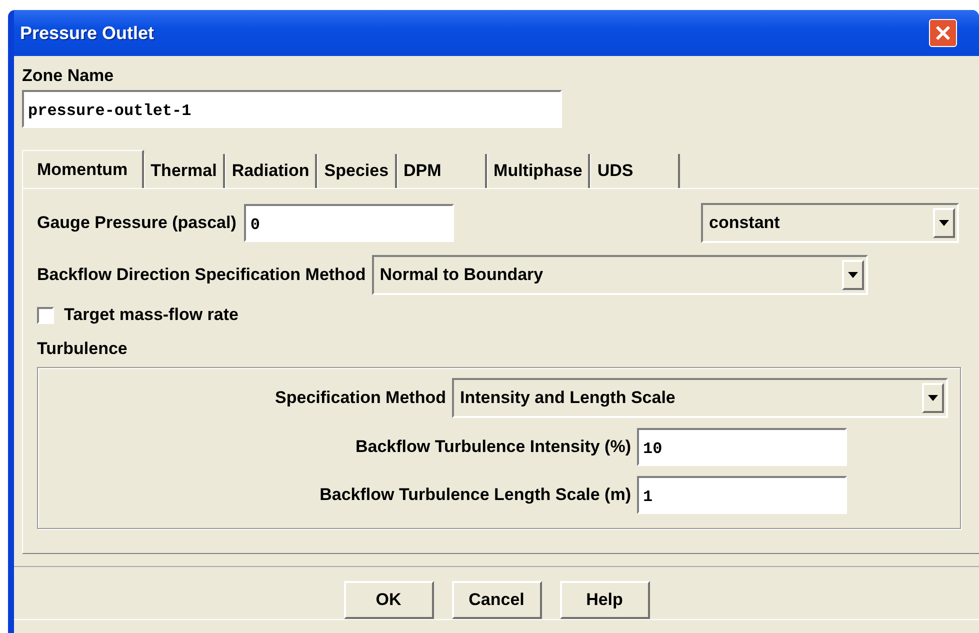 The width and height of the screenshot is (979, 633). What do you see at coordinates (620, 275) in the screenshot?
I see `dropdown: Normal to Boundary` at bounding box center [620, 275].